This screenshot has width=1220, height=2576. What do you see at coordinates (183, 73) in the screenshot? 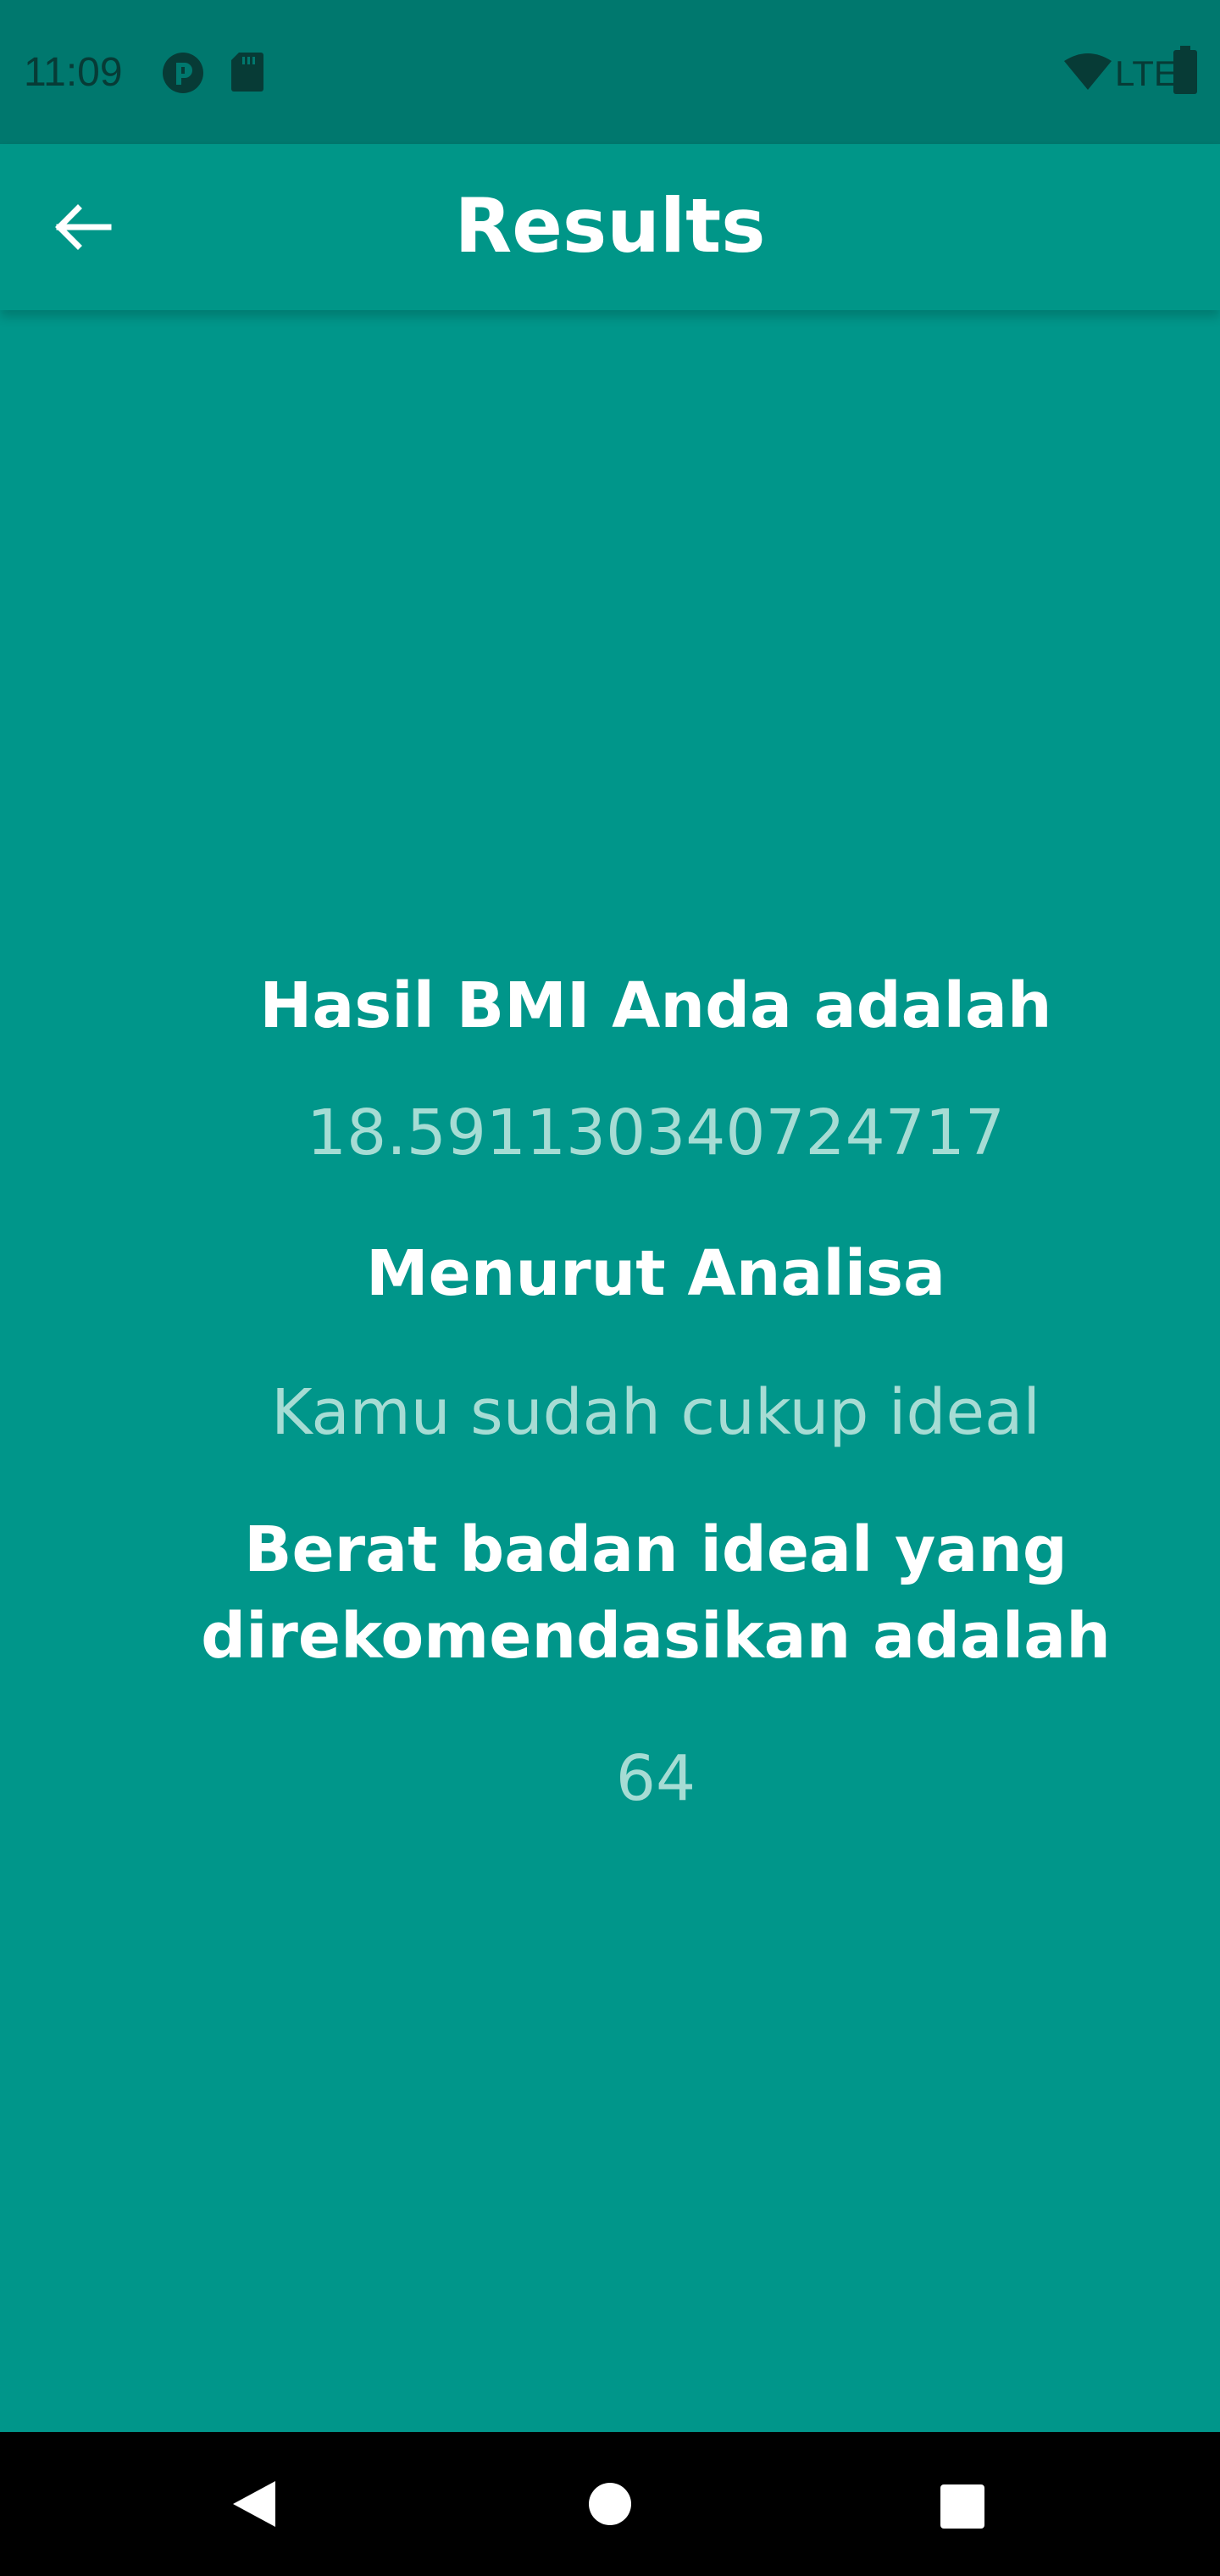
I see `pocket-icon` at bounding box center [183, 73].